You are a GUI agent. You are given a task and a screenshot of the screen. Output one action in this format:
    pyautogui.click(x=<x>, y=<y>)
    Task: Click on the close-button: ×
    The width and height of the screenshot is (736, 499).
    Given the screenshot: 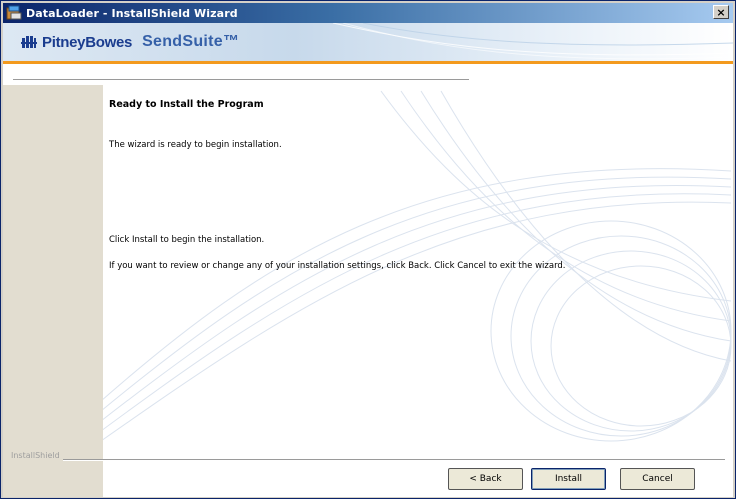 What is the action you would take?
    pyautogui.click(x=721, y=12)
    